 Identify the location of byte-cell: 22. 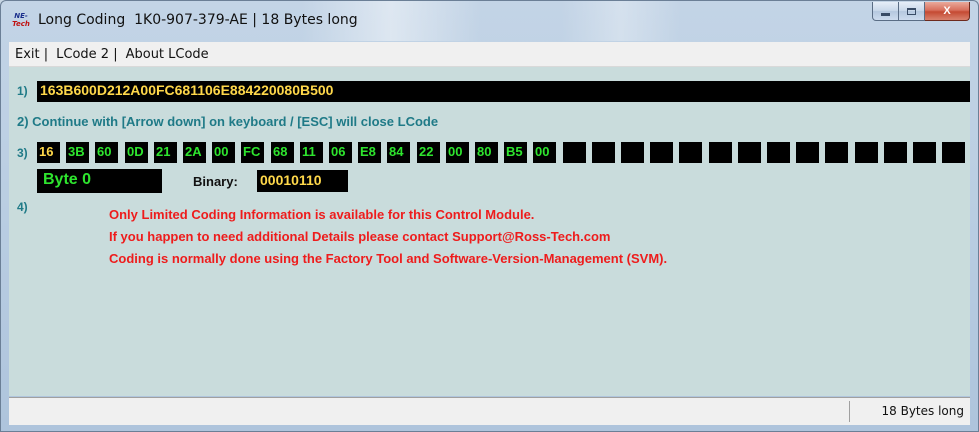
(428, 152).